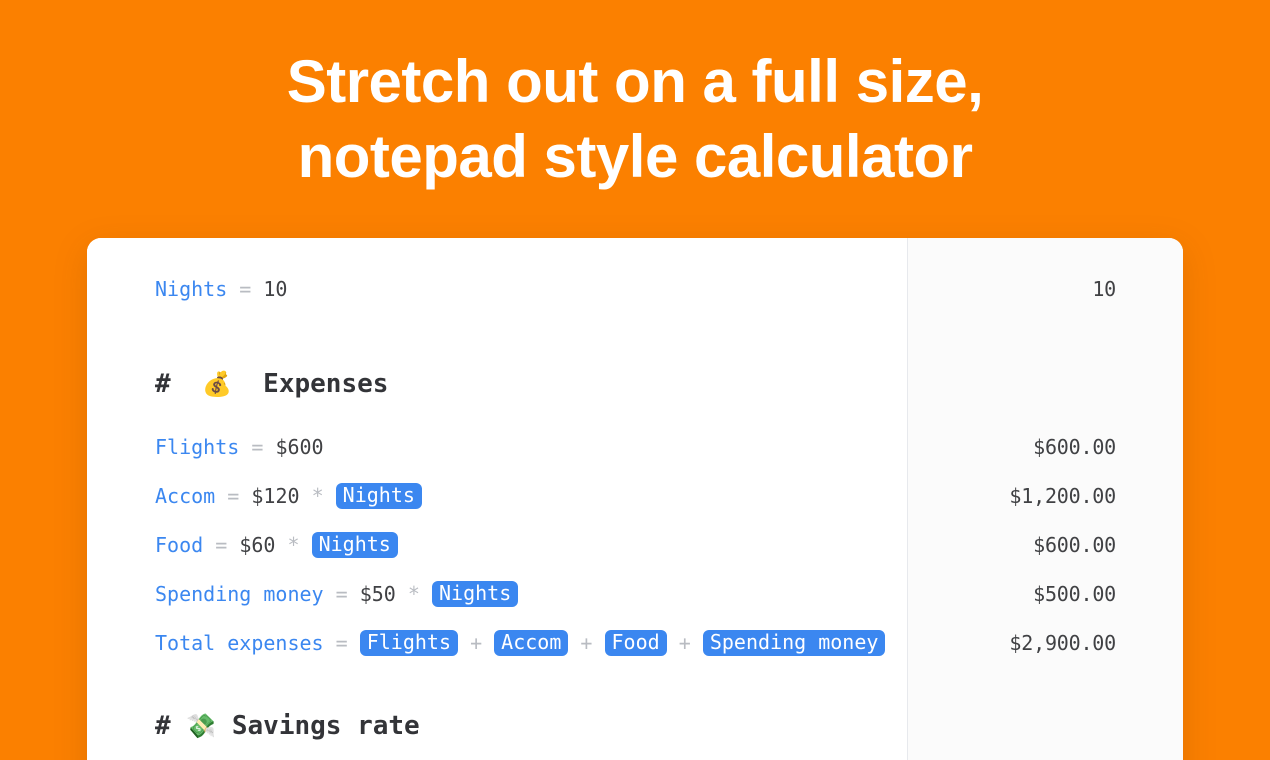  What do you see at coordinates (185, 495) in the screenshot?
I see `variable-name: Accom` at bounding box center [185, 495].